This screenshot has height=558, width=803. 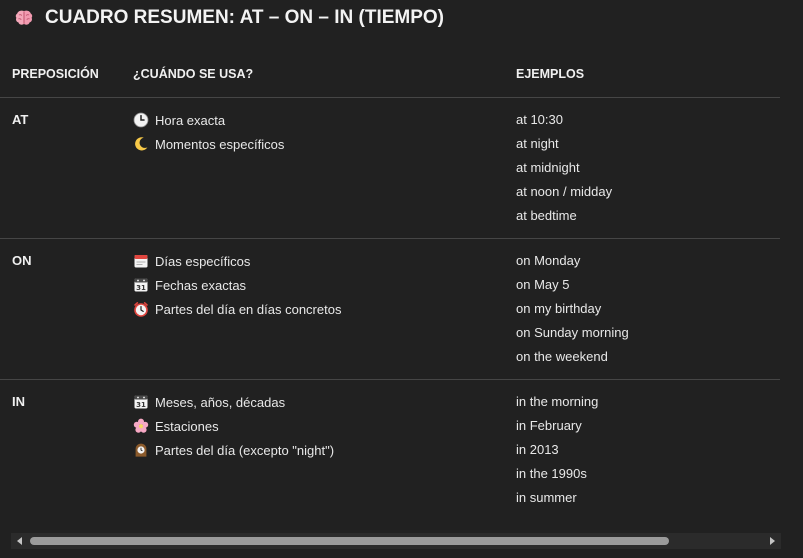 I want to click on summary-title: CUADRO RESUMEN: AT – ON – IN (TIEMPO), so click(x=229, y=18).